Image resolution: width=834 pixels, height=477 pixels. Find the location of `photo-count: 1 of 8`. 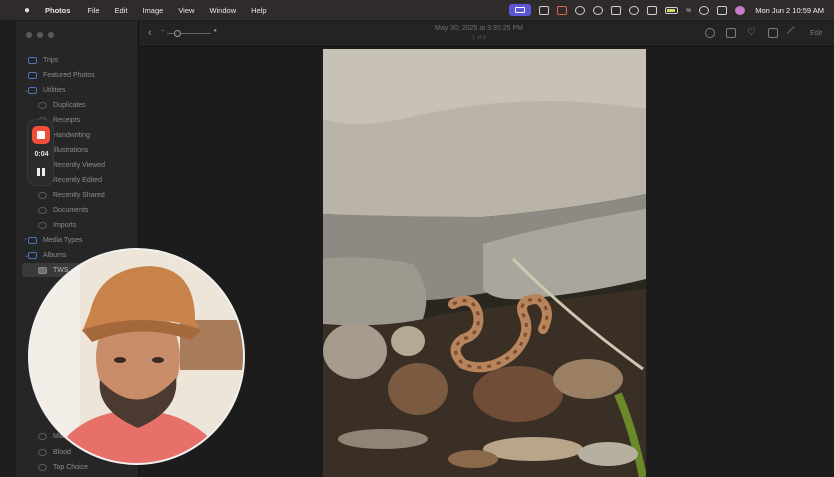

photo-count: 1 of 8 is located at coordinates (479, 38).